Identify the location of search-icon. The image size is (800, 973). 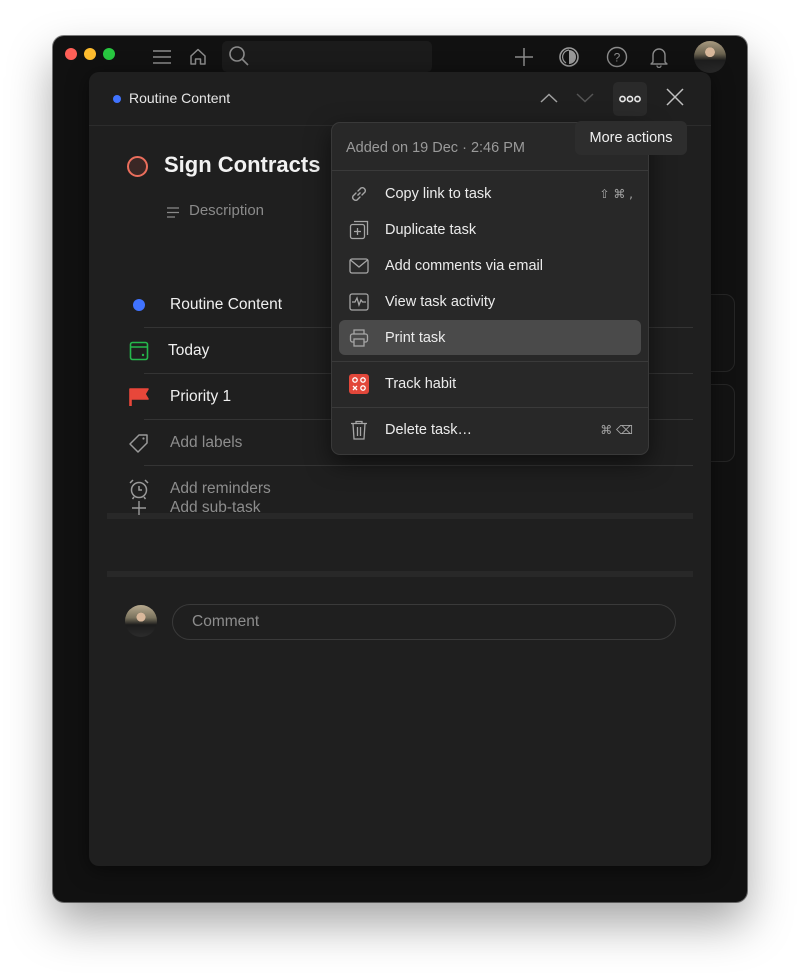
(239, 56).